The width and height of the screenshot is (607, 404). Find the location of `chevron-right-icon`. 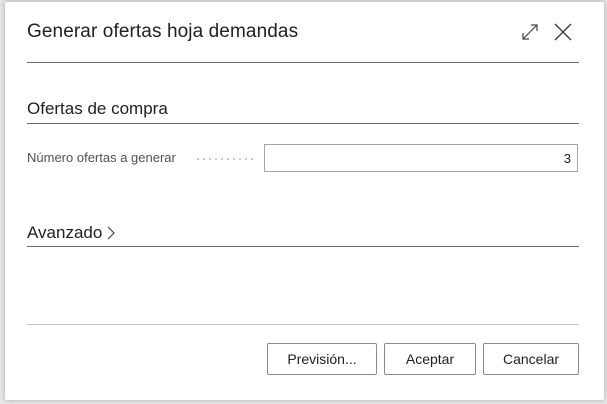

chevron-right-icon is located at coordinates (111, 233).